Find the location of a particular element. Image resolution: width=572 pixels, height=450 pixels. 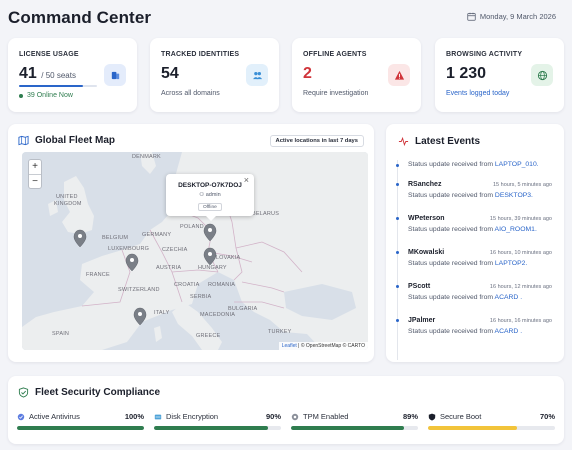

date-display: Monday, 9 March 2026 is located at coordinates (511, 16).